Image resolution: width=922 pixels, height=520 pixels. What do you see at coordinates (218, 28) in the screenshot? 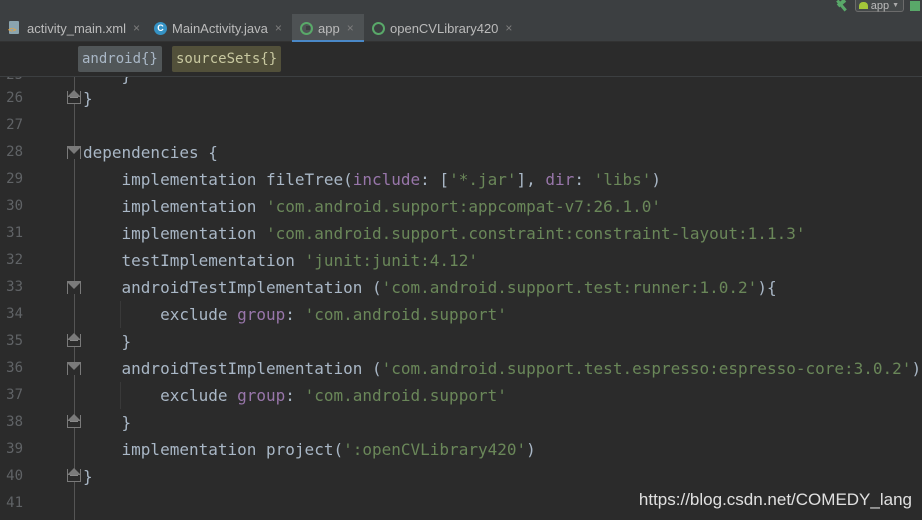
I see `tab-main-activity-java: C MainActivity.java ×` at bounding box center [218, 28].